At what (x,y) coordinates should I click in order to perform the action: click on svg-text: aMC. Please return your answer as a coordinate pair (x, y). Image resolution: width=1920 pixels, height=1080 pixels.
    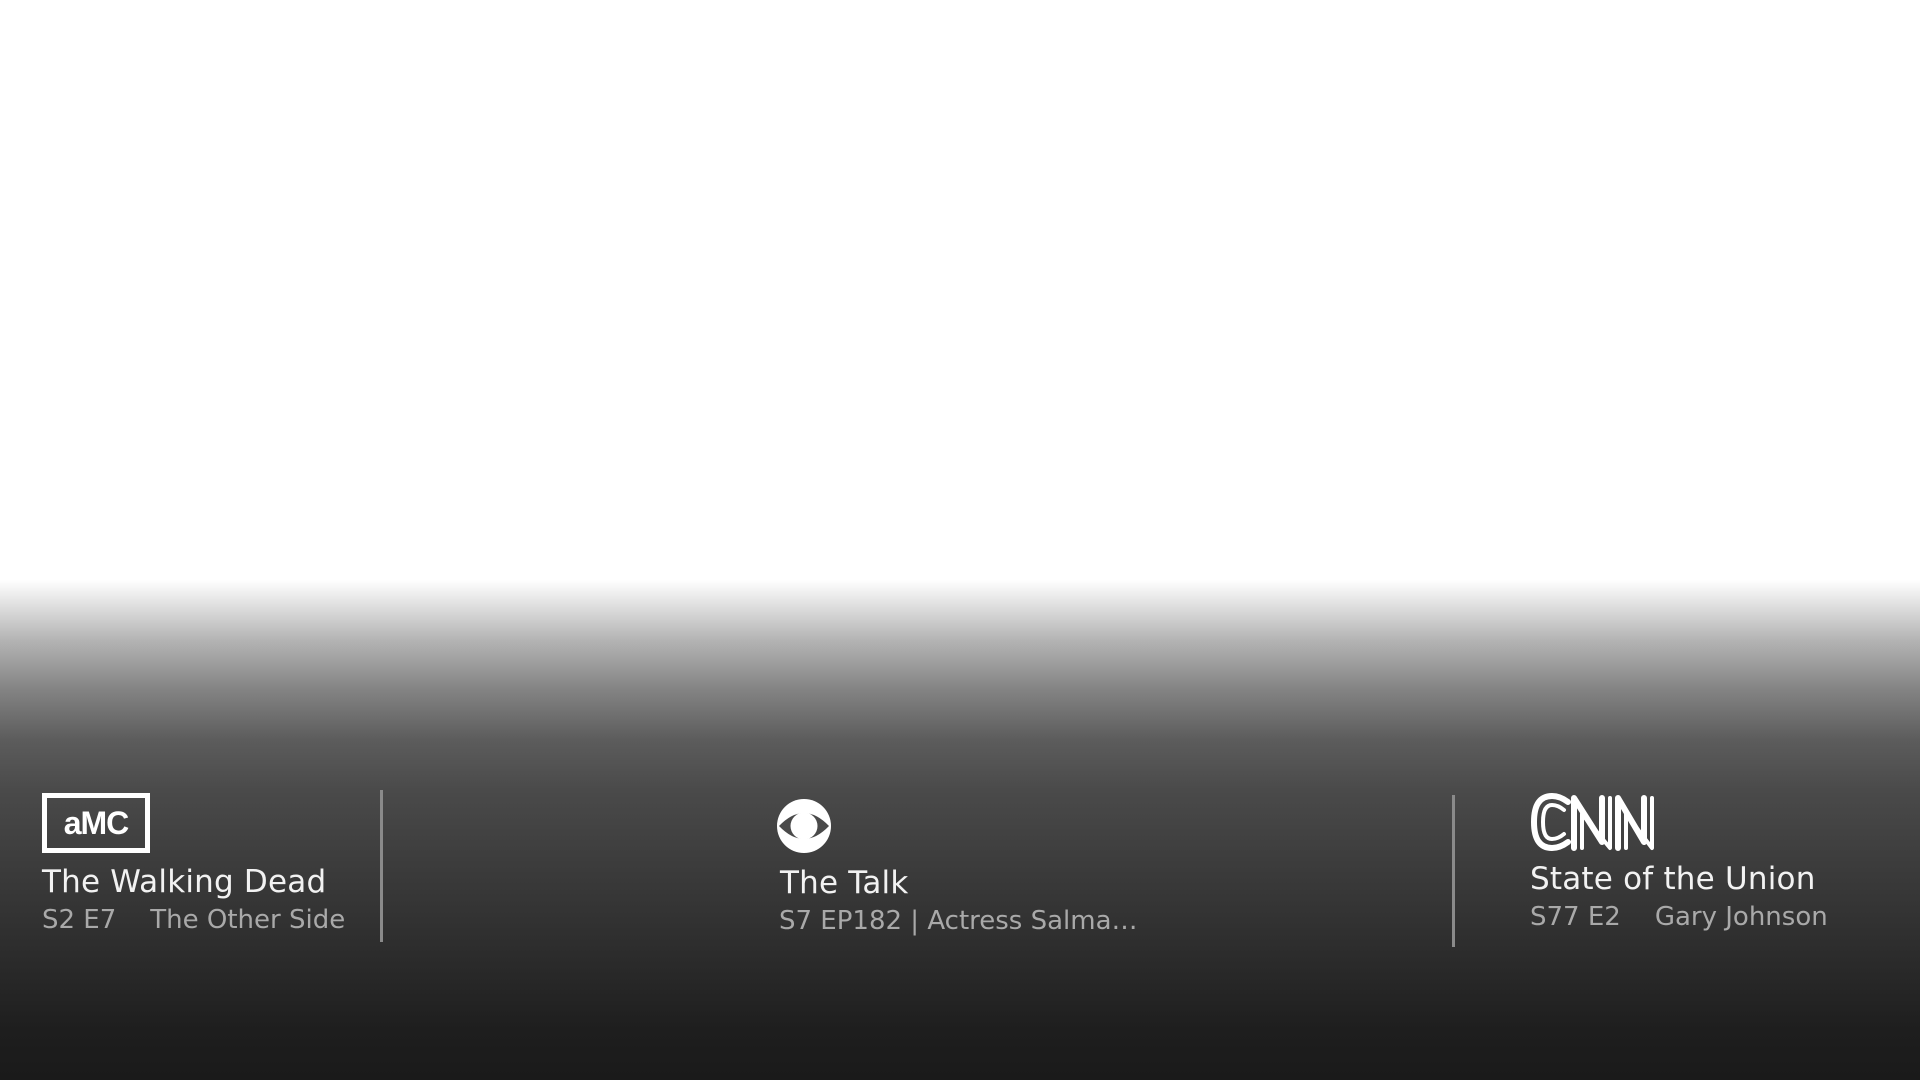
    Looking at the image, I should click on (96, 823).